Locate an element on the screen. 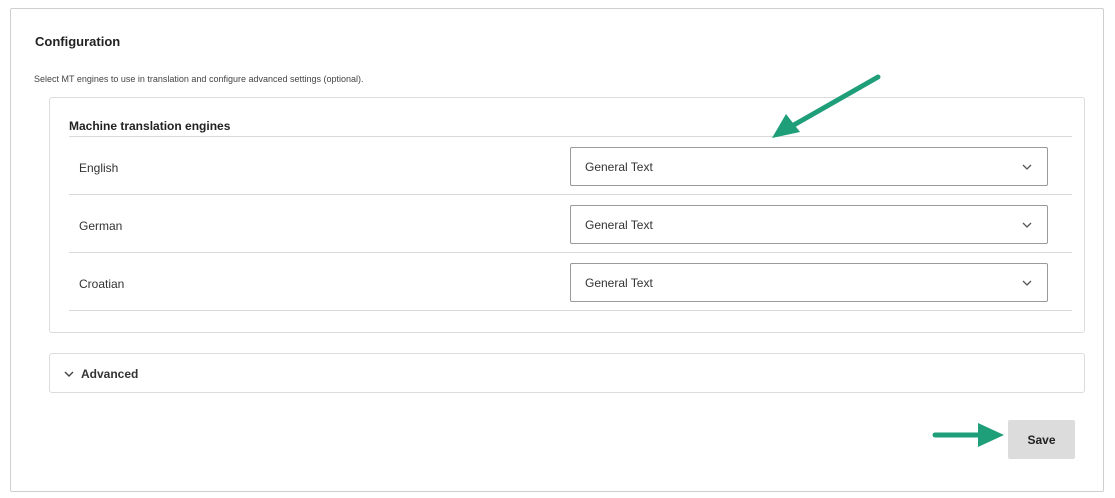 This screenshot has height=498, width=1115. advanced-section-toggle: Advanced is located at coordinates (567, 373).